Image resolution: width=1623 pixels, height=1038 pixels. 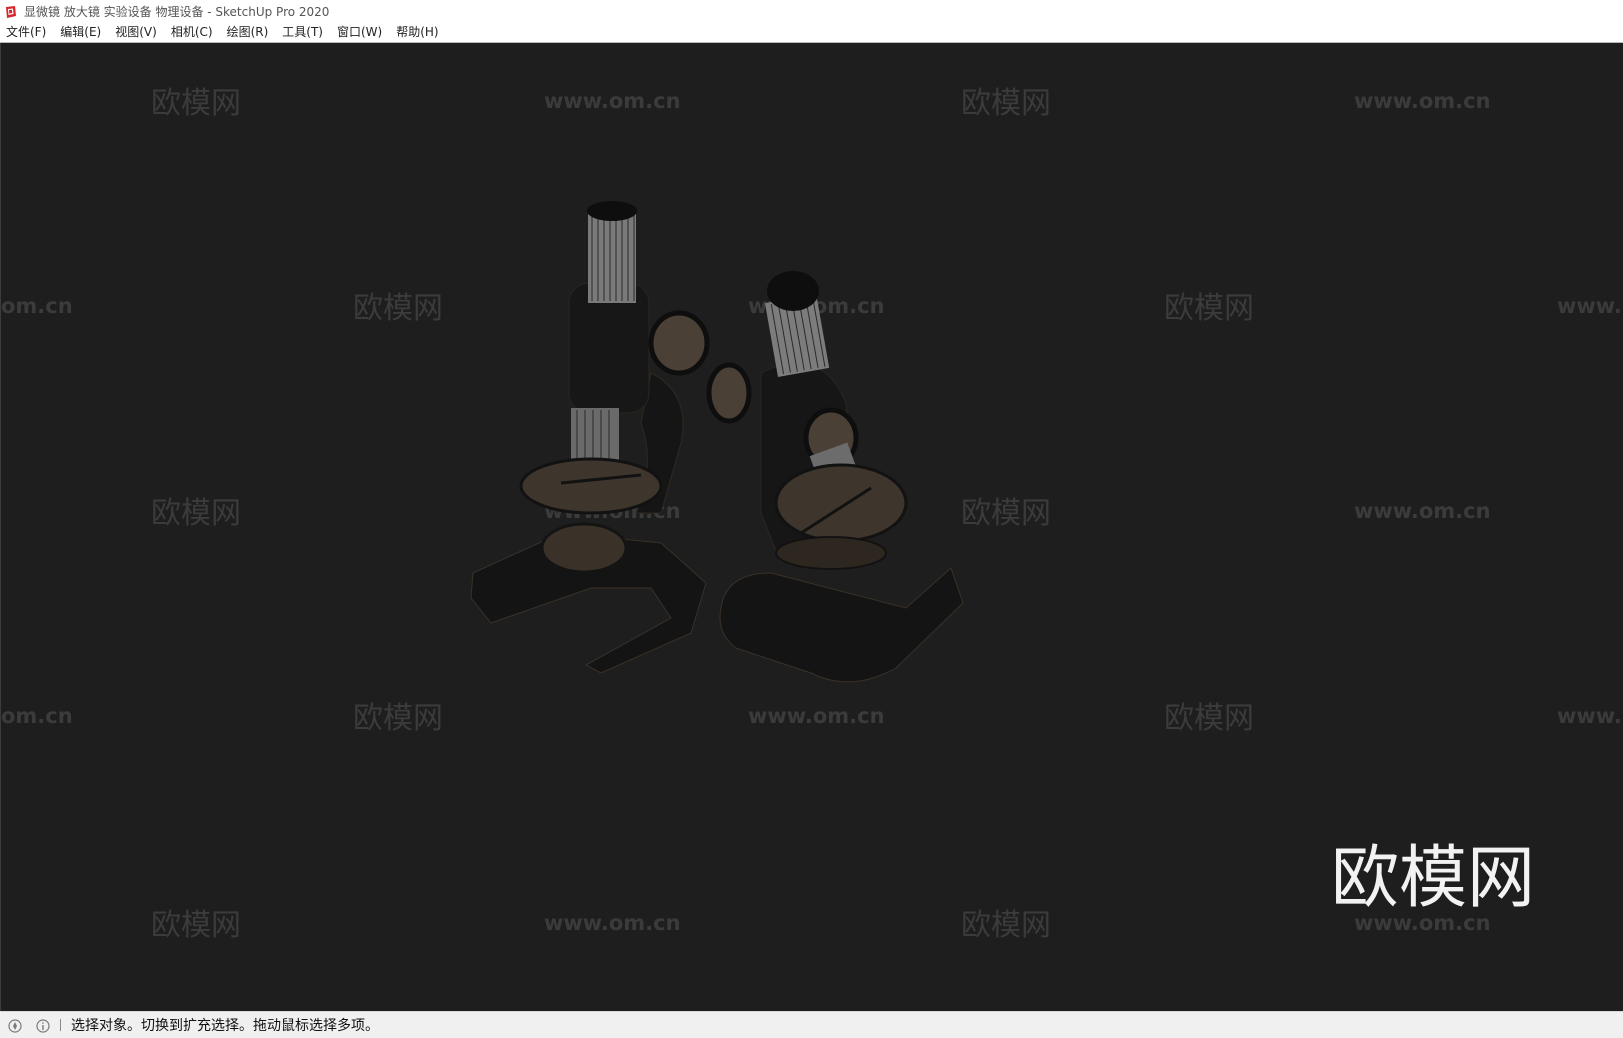 I want to click on menu-file: 文件(F), so click(x=26, y=32).